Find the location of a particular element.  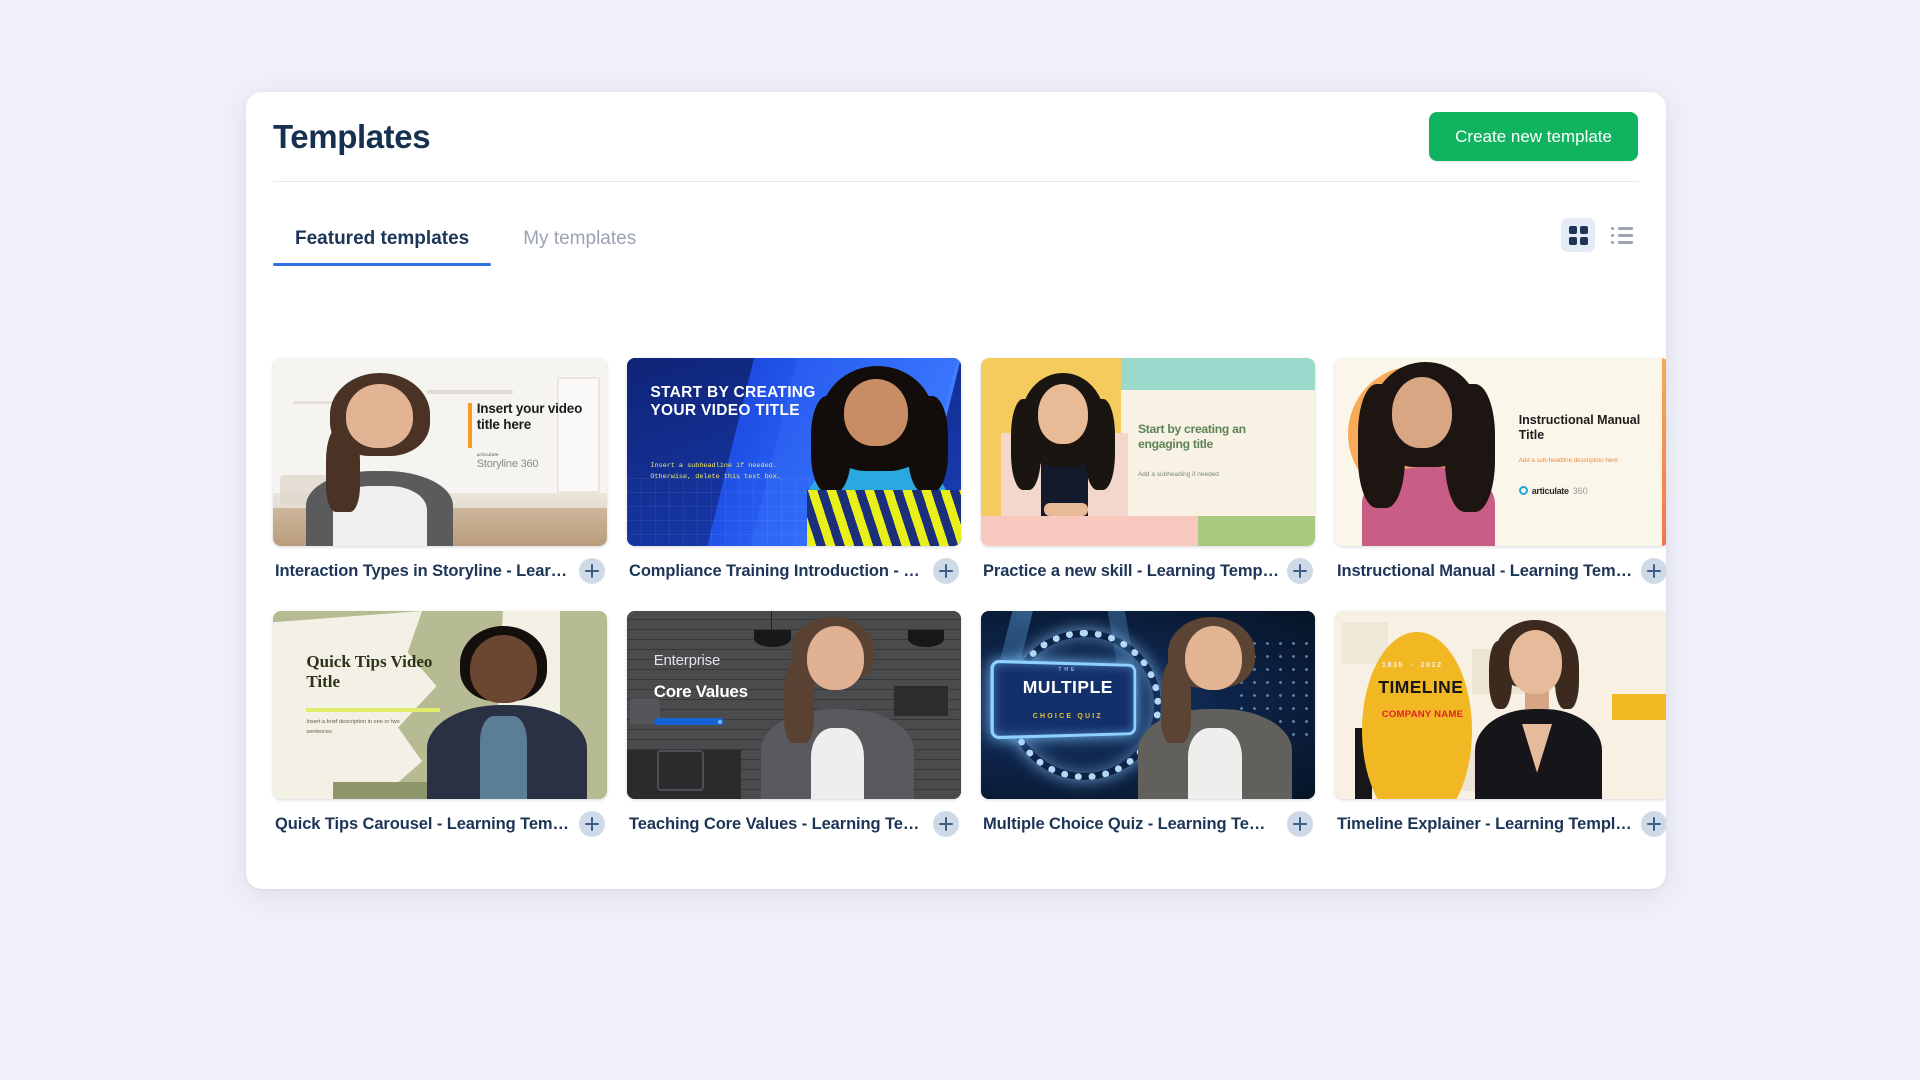

thumb-block-pink is located at coordinates (1090, 530).